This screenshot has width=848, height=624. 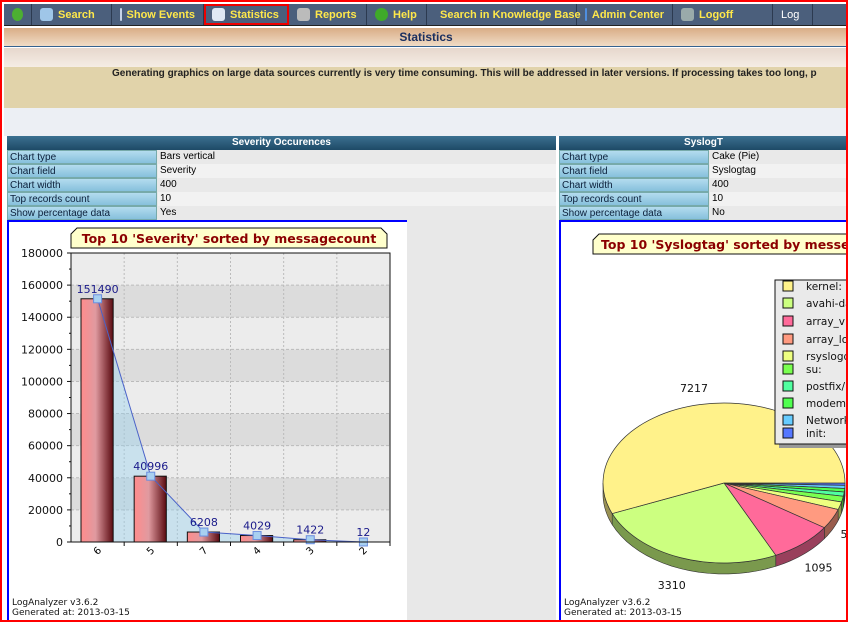 What do you see at coordinates (634, 199) in the screenshot?
I see `setting-label: Top records count` at bounding box center [634, 199].